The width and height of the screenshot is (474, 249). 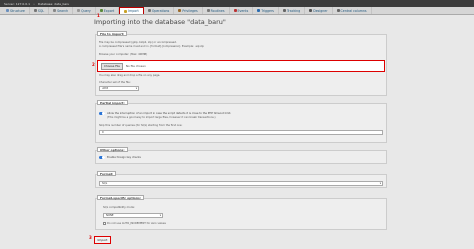 I want to click on foreign-key-toggle, so click(x=102, y=157).